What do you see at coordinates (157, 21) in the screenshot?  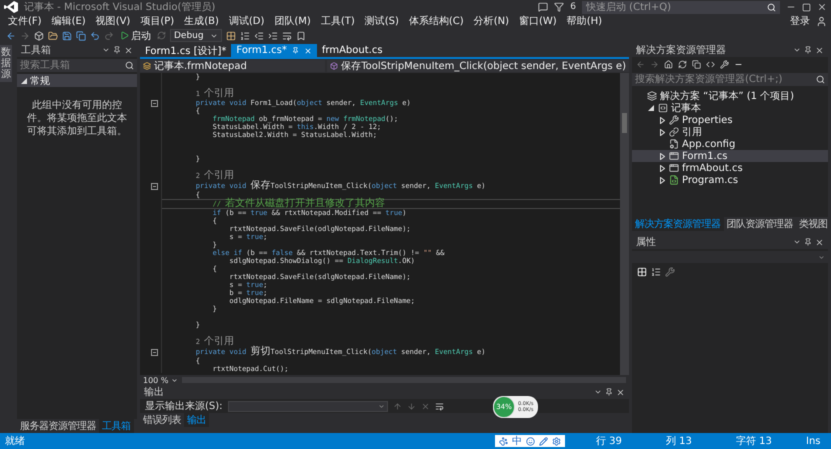 I see `menu-item: 项目(P)` at bounding box center [157, 21].